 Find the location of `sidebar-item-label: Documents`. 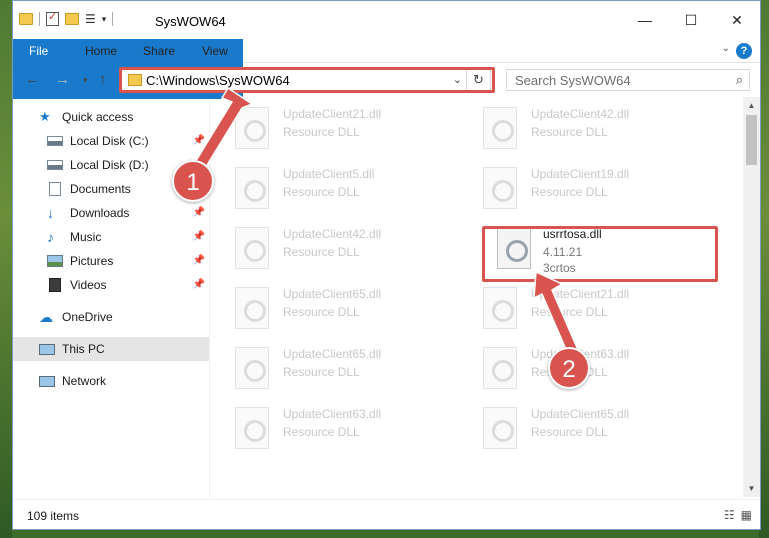

sidebar-item-label: Documents is located at coordinates (100, 189).